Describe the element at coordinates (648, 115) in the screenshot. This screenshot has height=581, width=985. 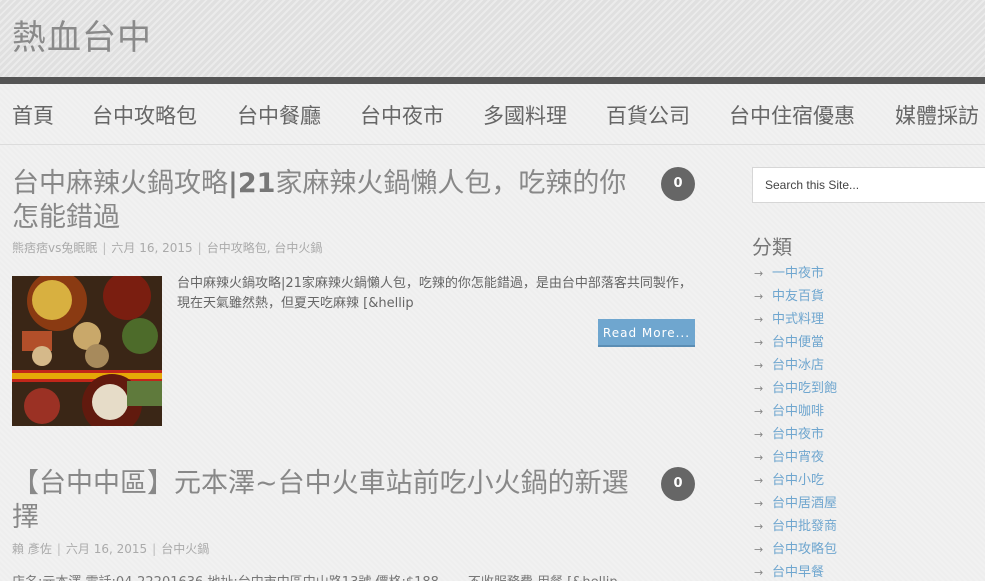
I see `nav-item-department-stores: 百貨公司` at that location.